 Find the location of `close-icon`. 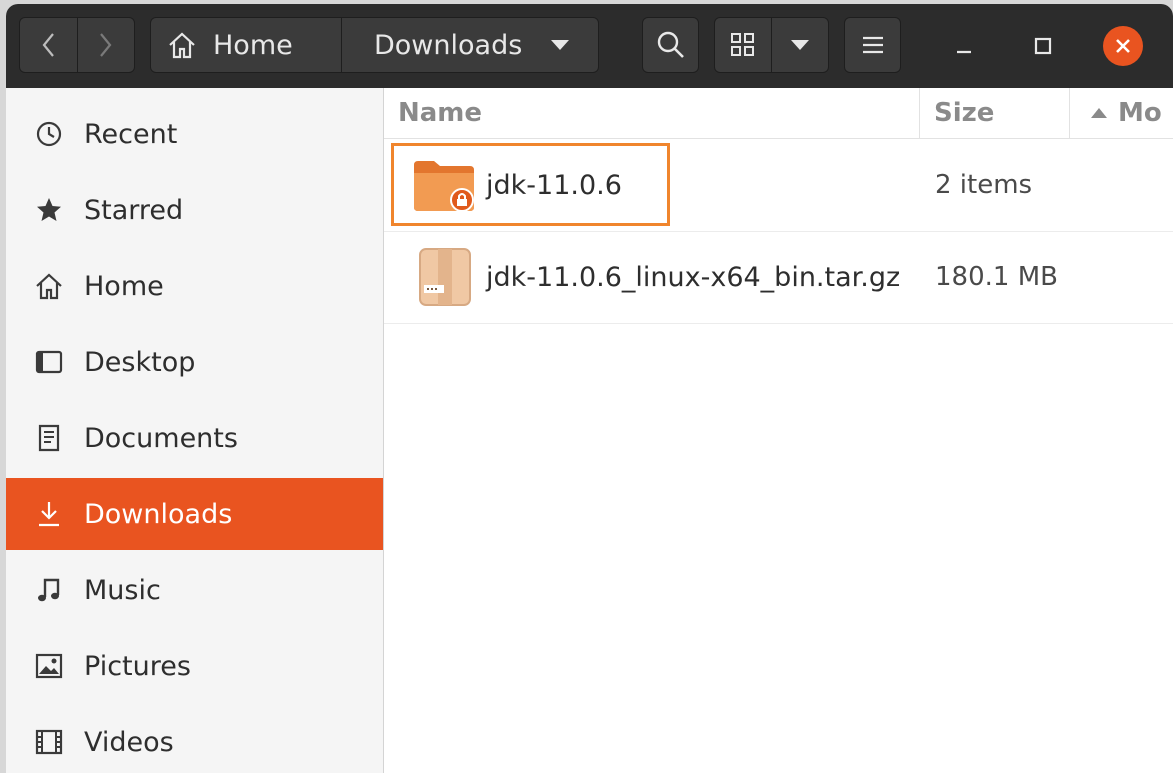

close-icon is located at coordinates (1123, 46).